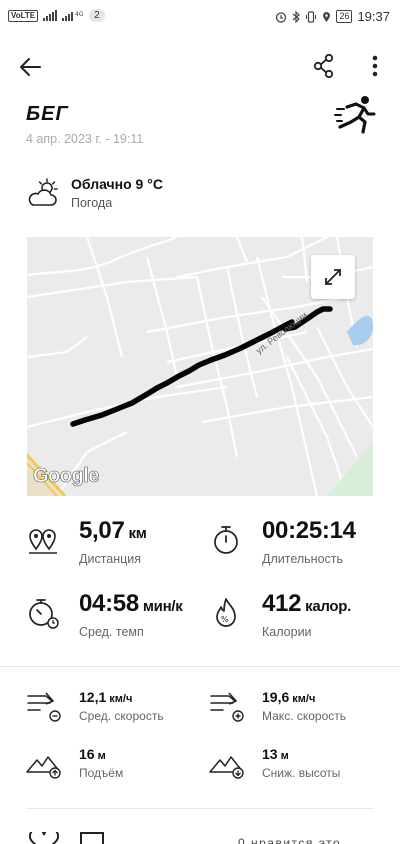  I want to click on stat-calories: % 412 калор. Калории, so click(299, 620).